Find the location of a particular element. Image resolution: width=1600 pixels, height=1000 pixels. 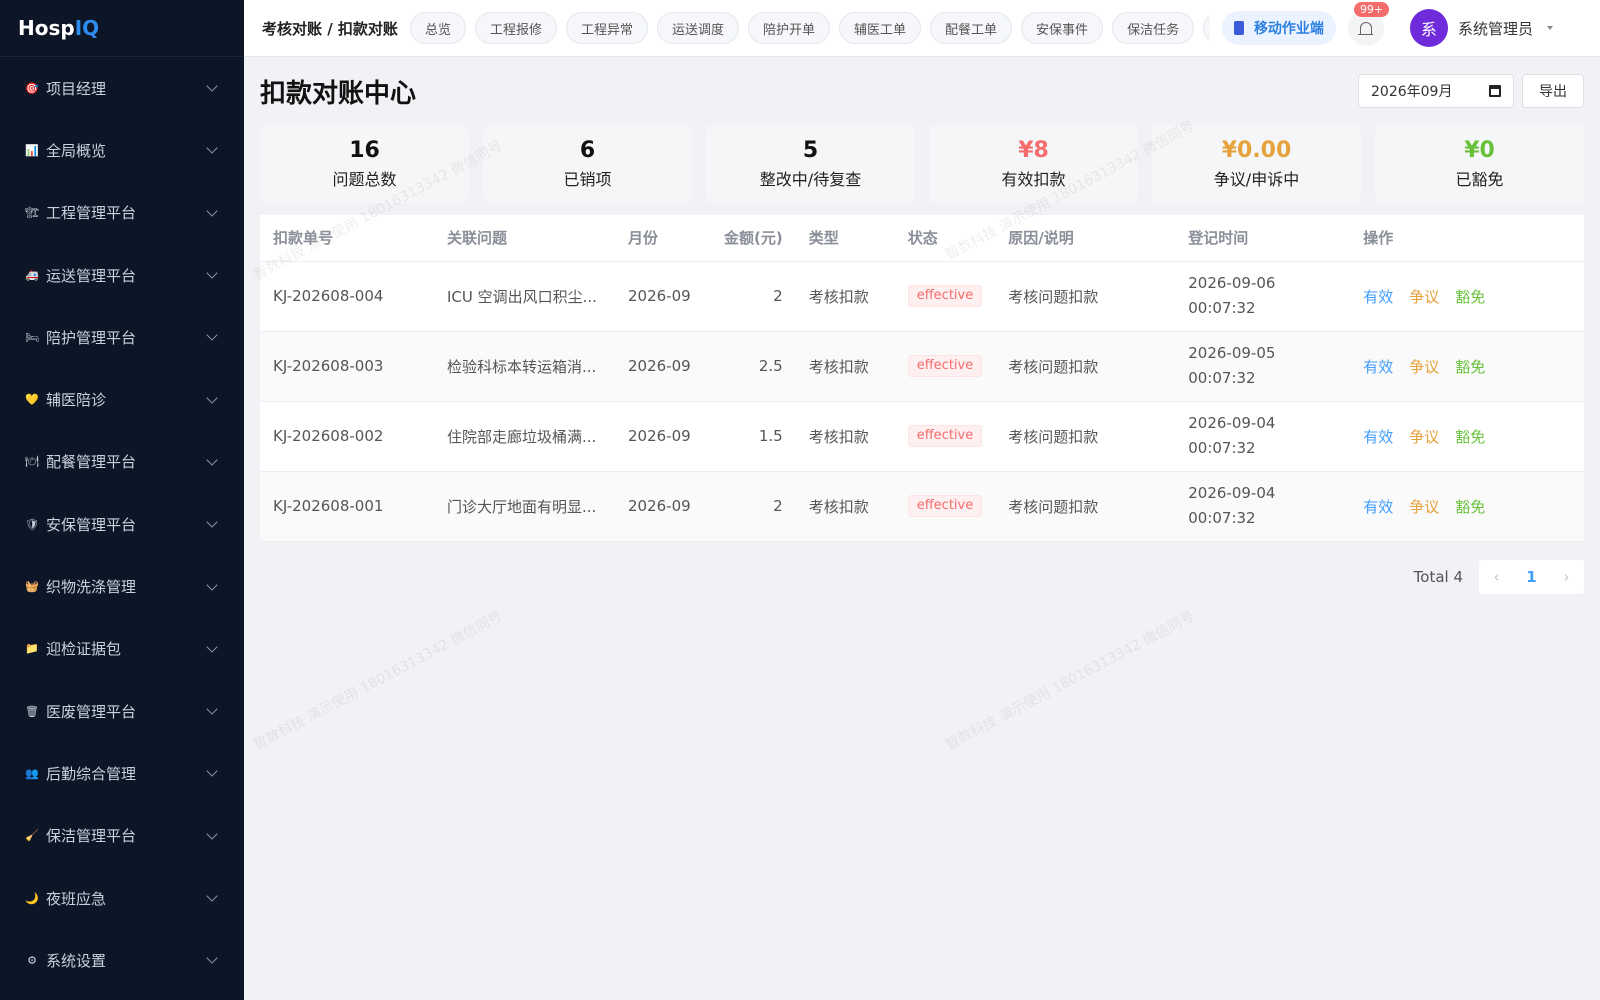

sidebar-item: 🏗 工程管理平台 is located at coordinates (122, 213).